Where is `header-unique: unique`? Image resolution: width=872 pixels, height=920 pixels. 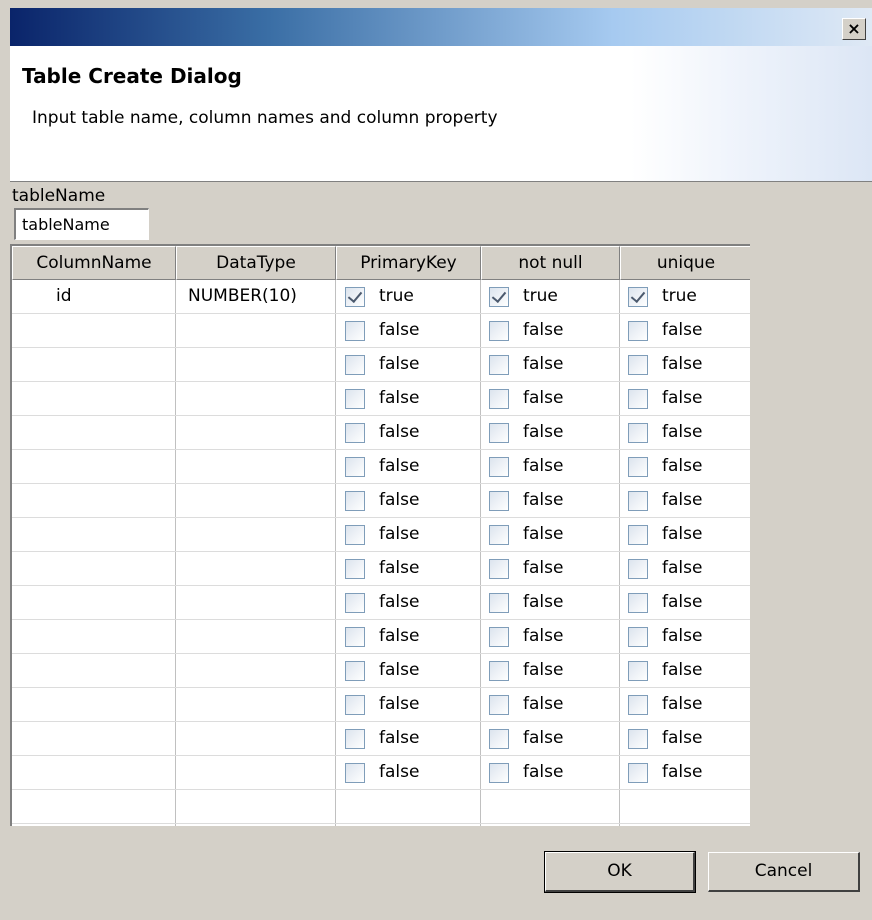 header-unique: unique is located at coordinates (685, 263).